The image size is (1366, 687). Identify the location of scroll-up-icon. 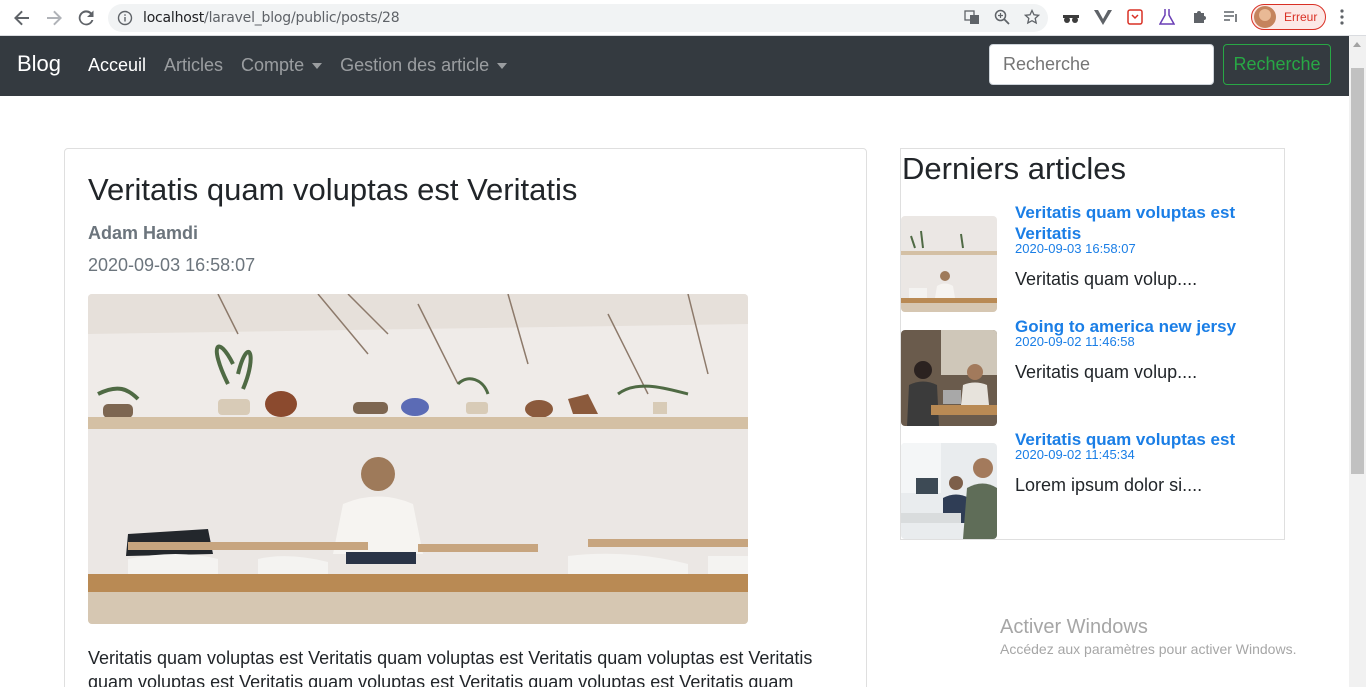
(1357, 44).